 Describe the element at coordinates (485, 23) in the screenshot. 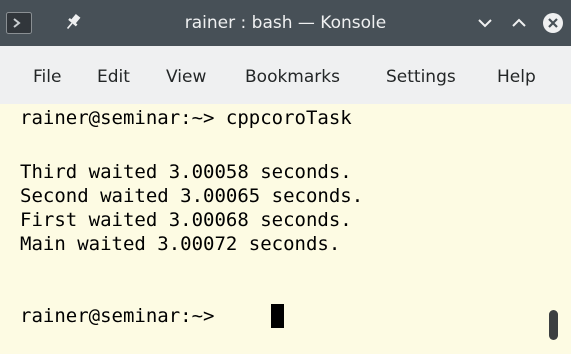

I see `chevron-down-icon` at that location.